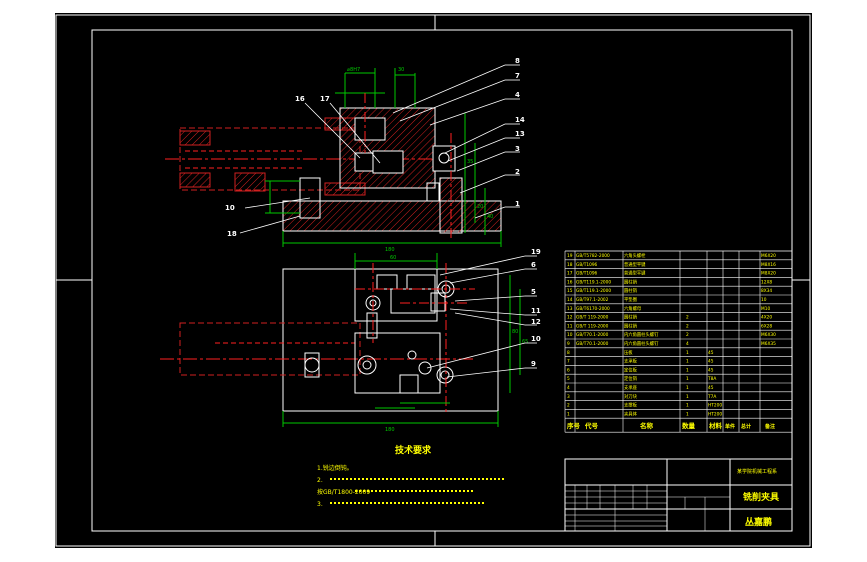  What do you see at coordinates (300, 99) in the screenshot?
I see `callout-16: 16` at bounding box center [300, 99].